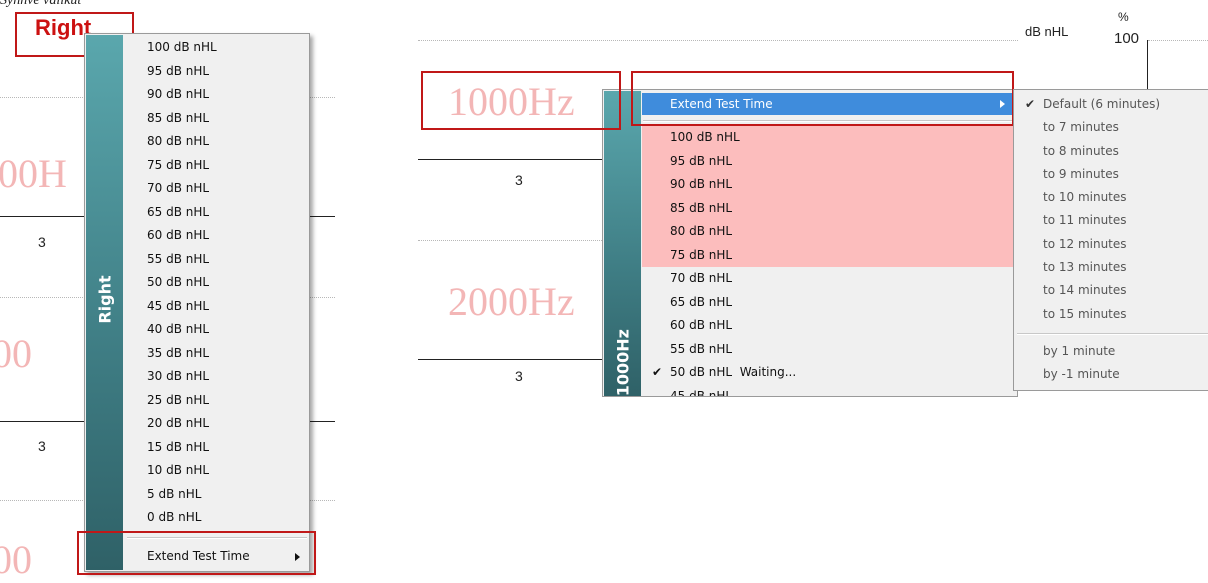 The image size is (1208, 583). I want to click on submenu-item: to 11 minutes, so click(1111, 220).